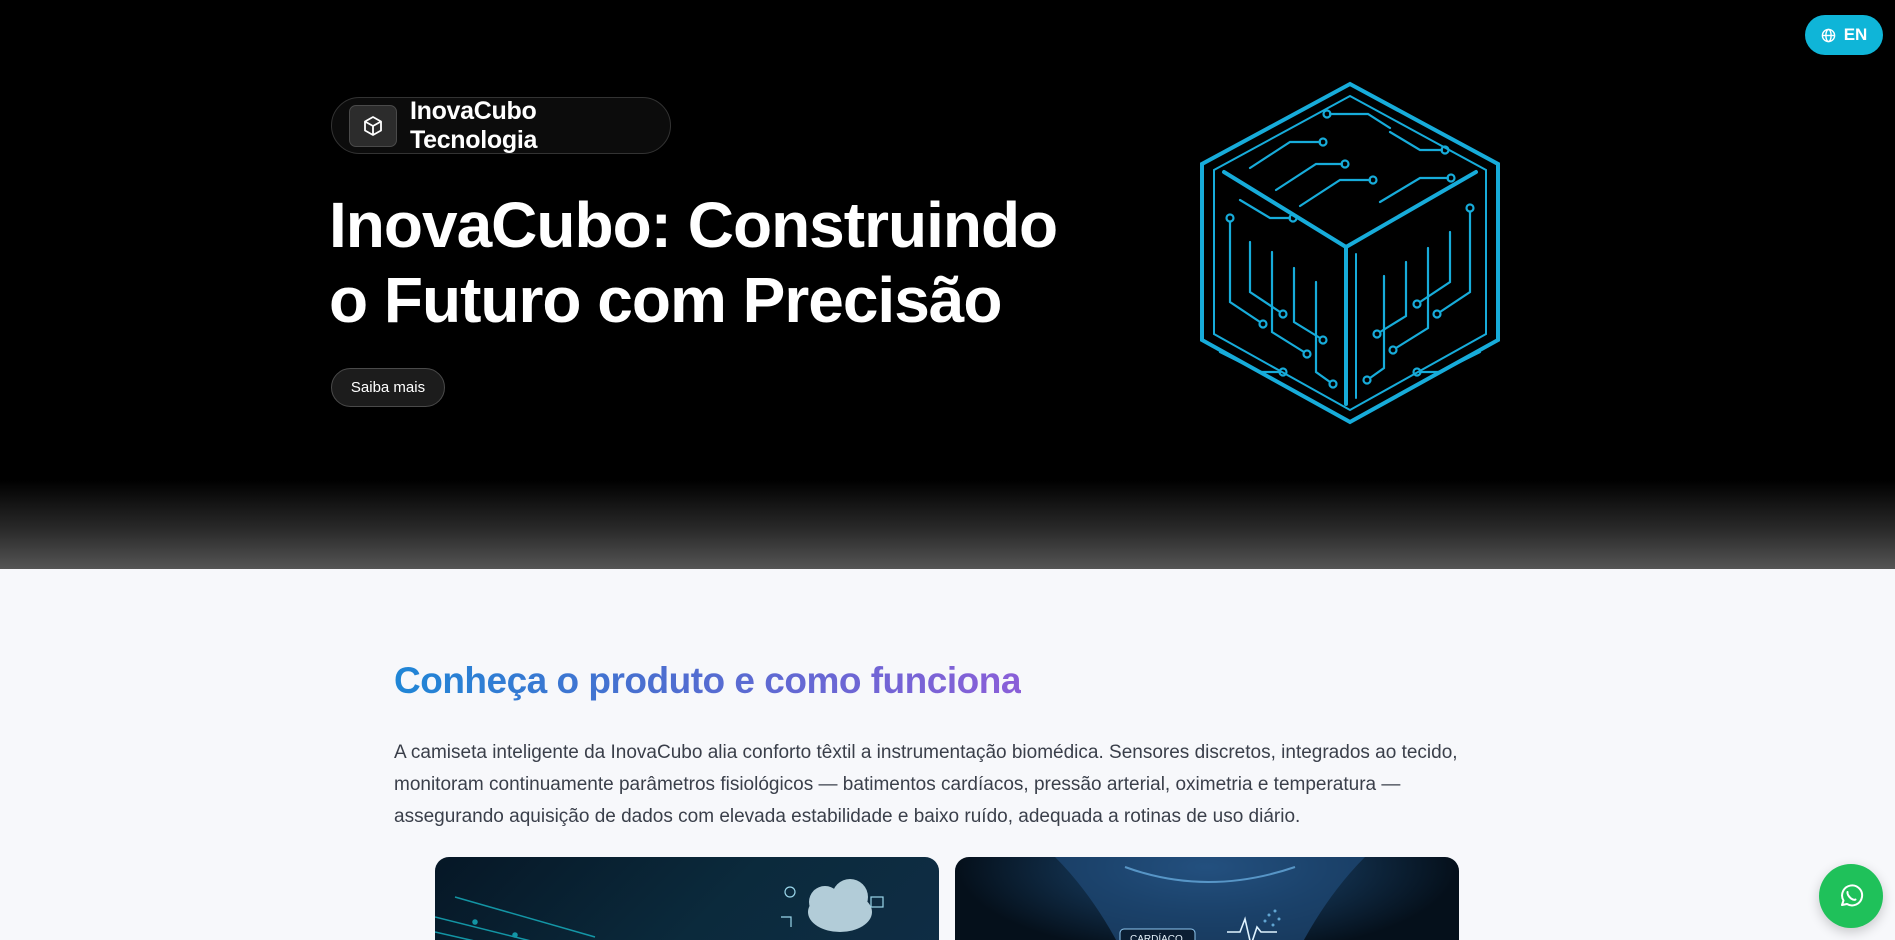 This screenshot has width=1895, height=940. What do you see at coordinates (388, 387) in the screenshot?
I see `learn-more-button: Saiba mais` at bounding box center [388, 387].